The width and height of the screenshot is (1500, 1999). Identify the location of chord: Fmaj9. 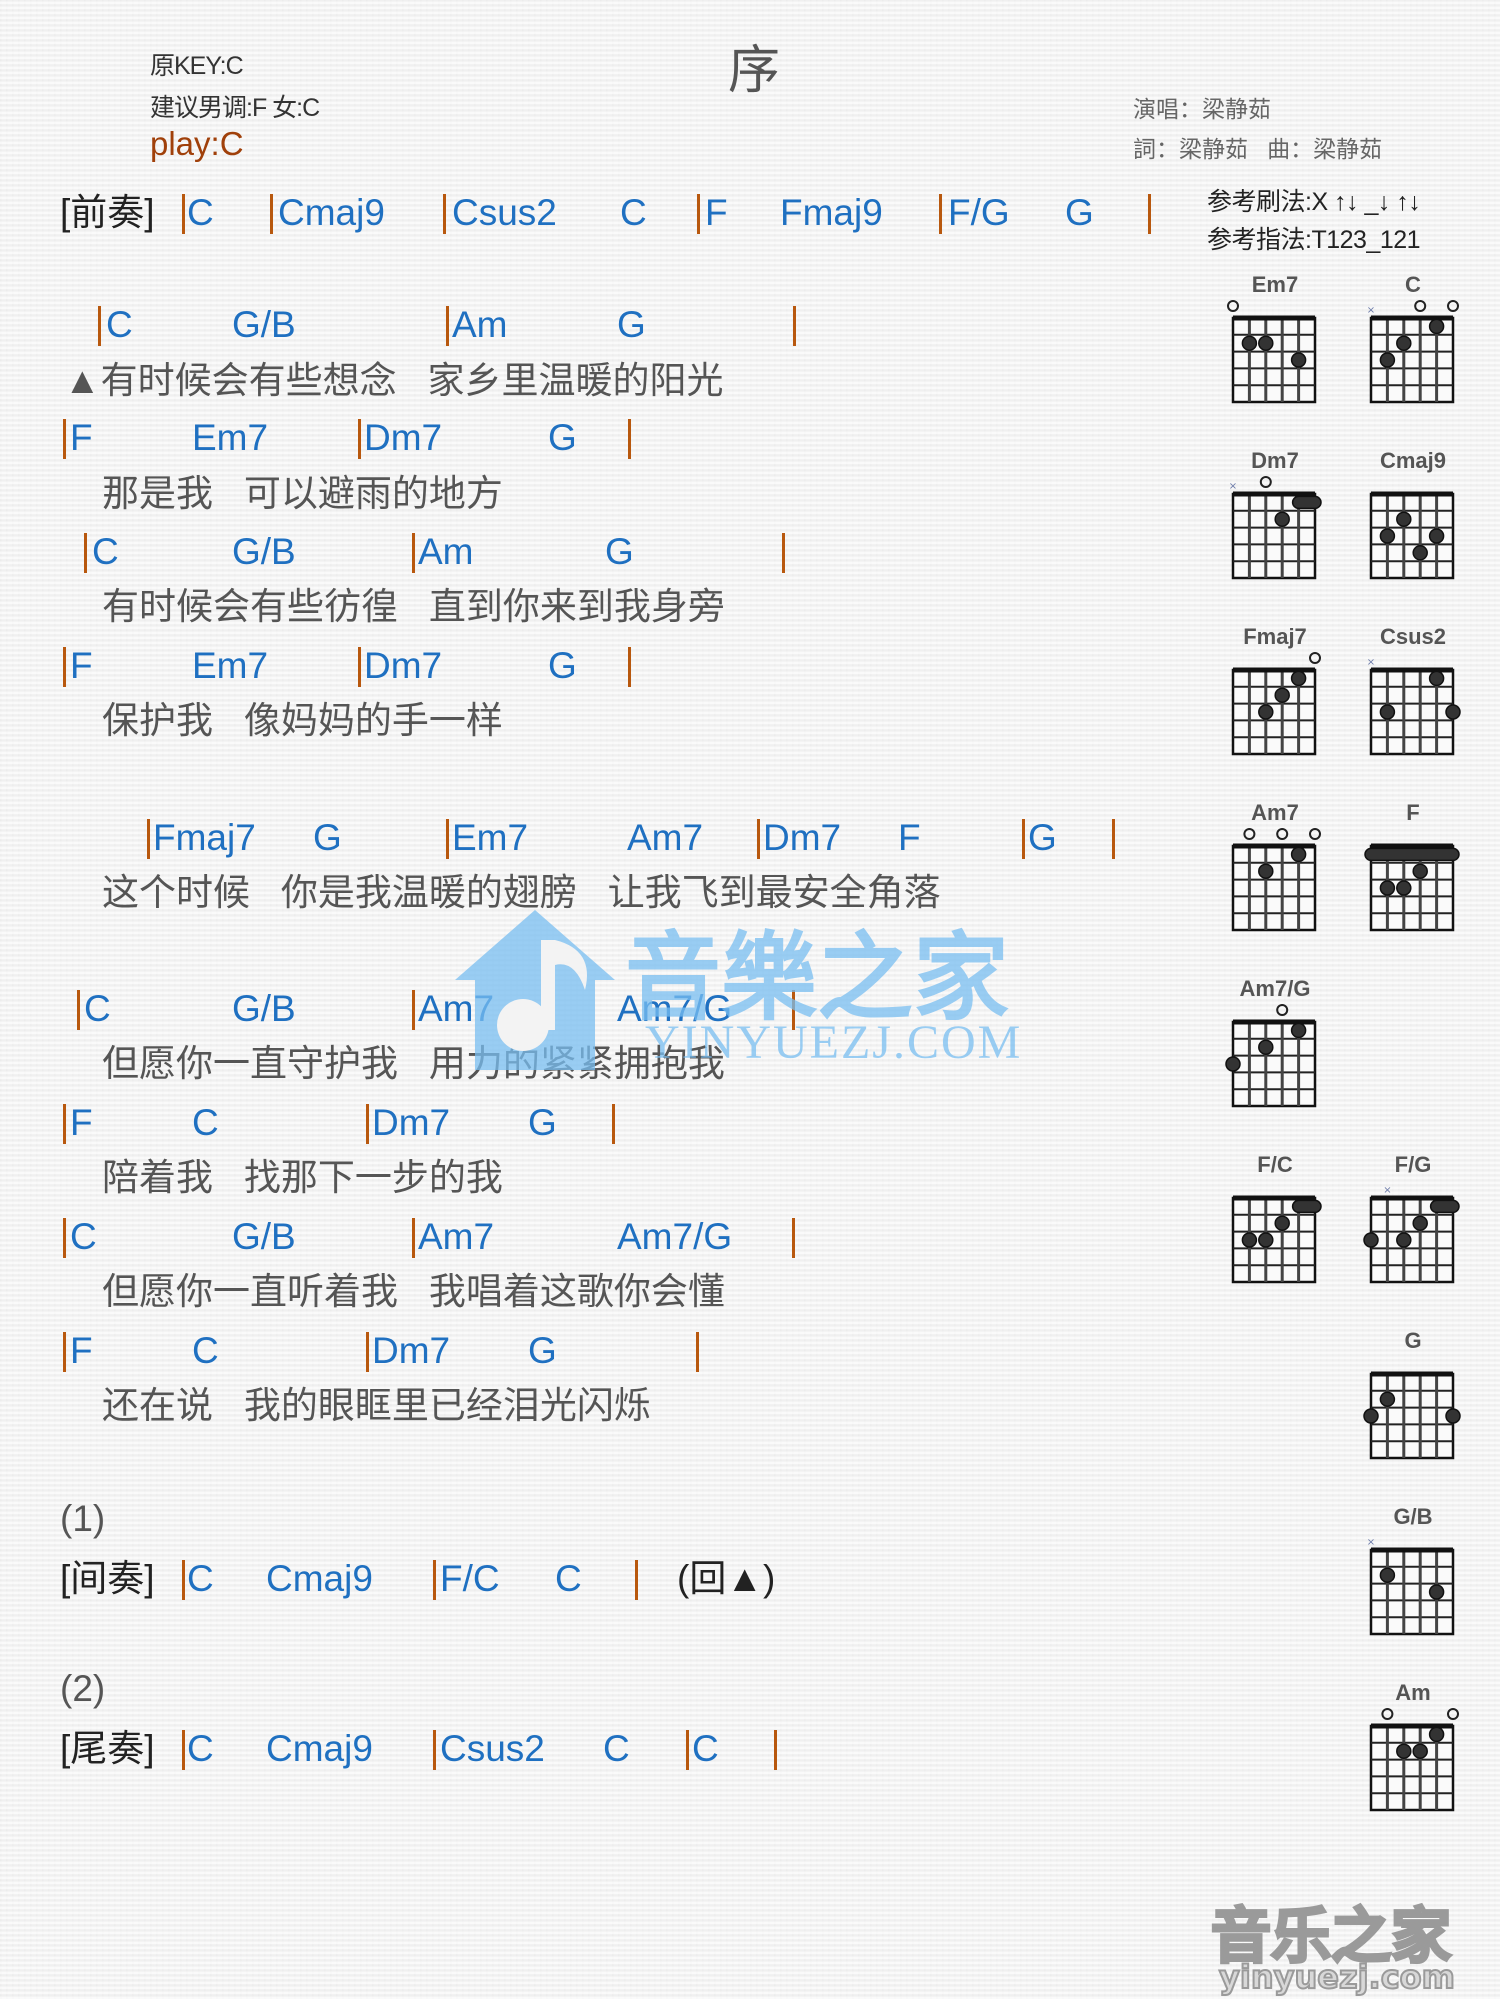
(831, 212).